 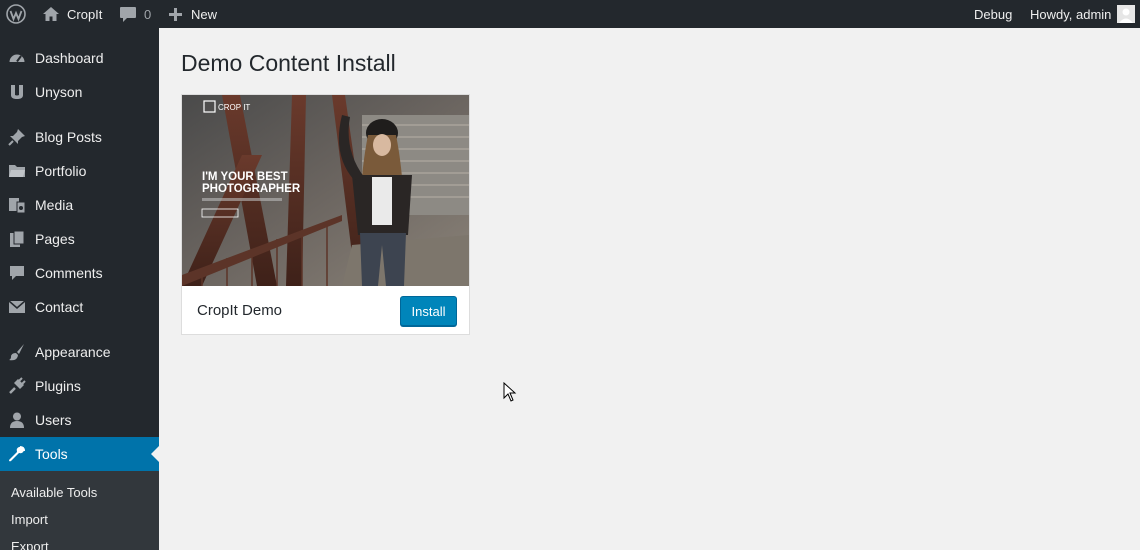 What do you see at coordinates (17, 239) in the screenshot?
I see `pages-icon` at bounding box center [17, 239].